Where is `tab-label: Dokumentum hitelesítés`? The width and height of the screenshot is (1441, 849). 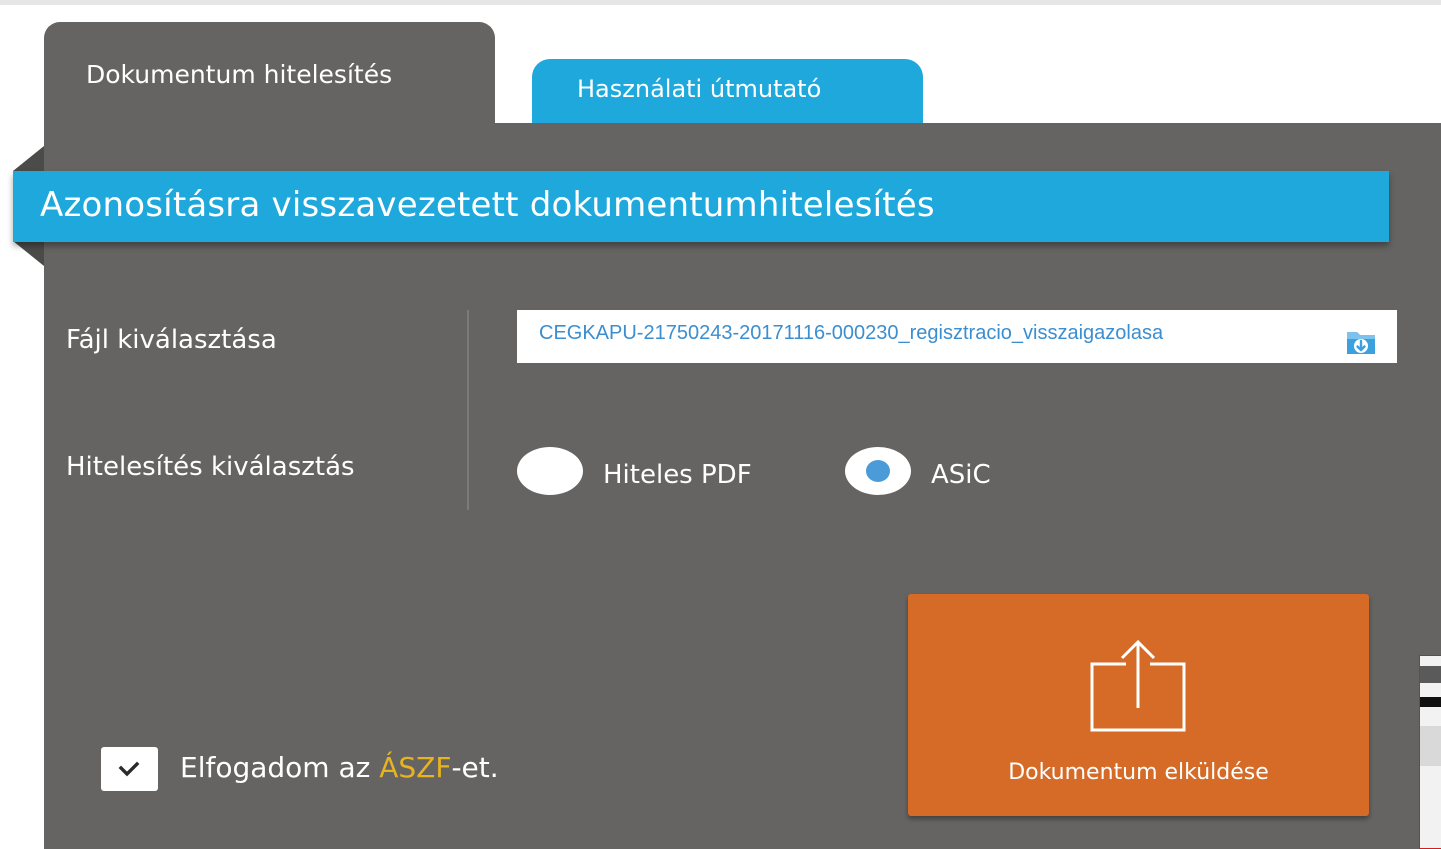
tab-label: Dokumentum hitelesítés is located at coordinates (239, 74).